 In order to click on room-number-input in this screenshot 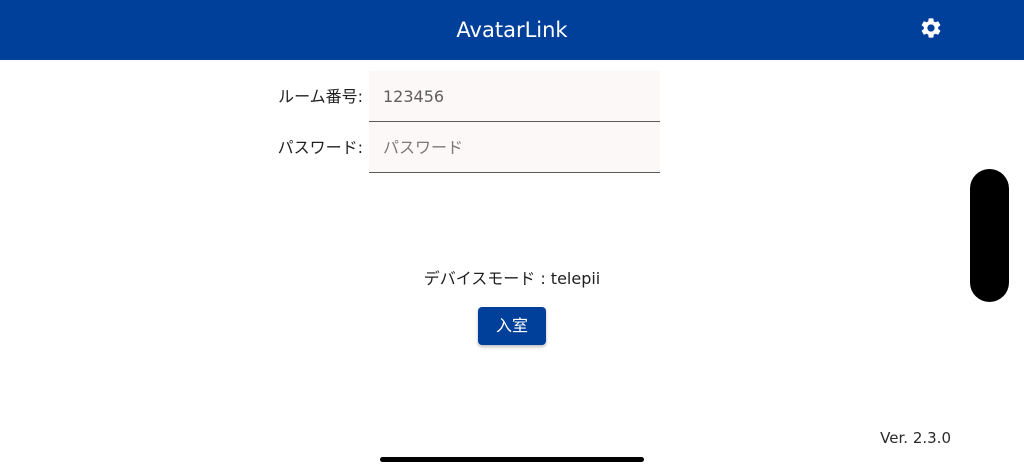, I will do `click(514, 96)`.